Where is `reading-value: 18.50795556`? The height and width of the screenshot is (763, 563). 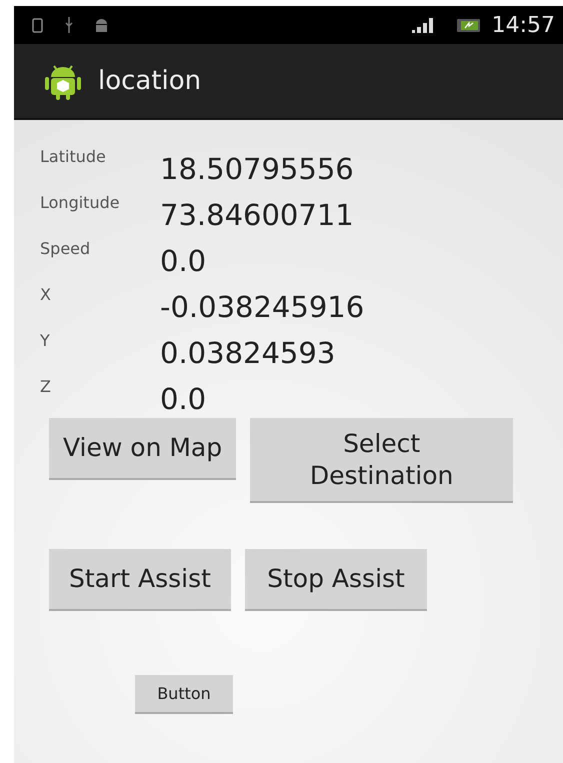 reading-value: 18.50795556 is located at coordinates (257, 169).